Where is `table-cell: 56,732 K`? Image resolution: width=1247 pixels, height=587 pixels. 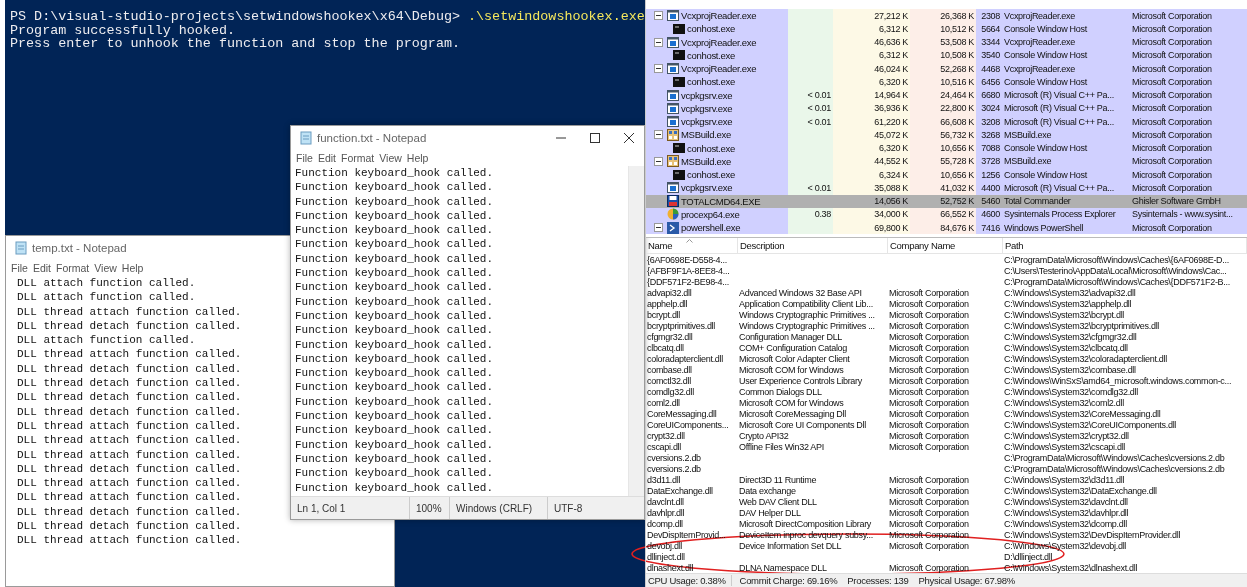 table-cell: 56,732 K is located at coordinates (943, 135).